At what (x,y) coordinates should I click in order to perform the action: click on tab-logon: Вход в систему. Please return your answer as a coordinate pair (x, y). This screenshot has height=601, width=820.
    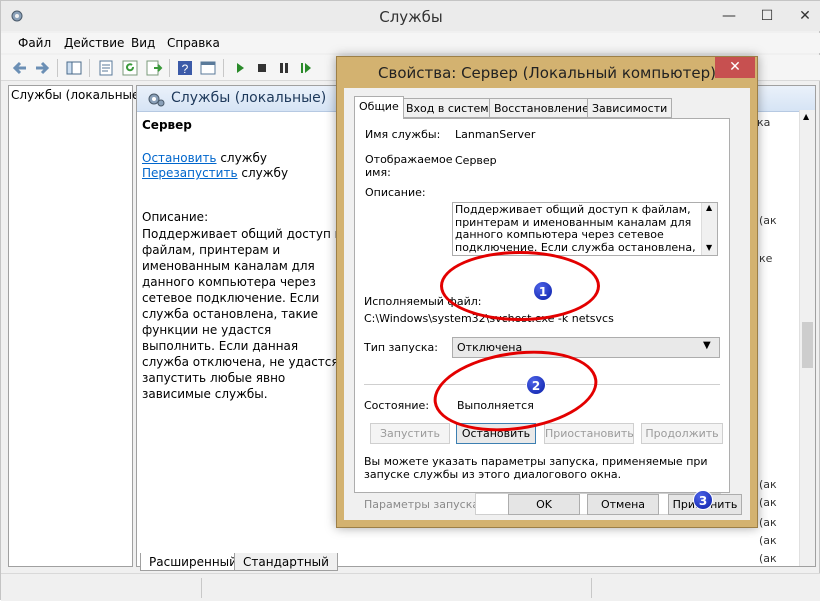
    Looking at the image, I should click on (451, 108).